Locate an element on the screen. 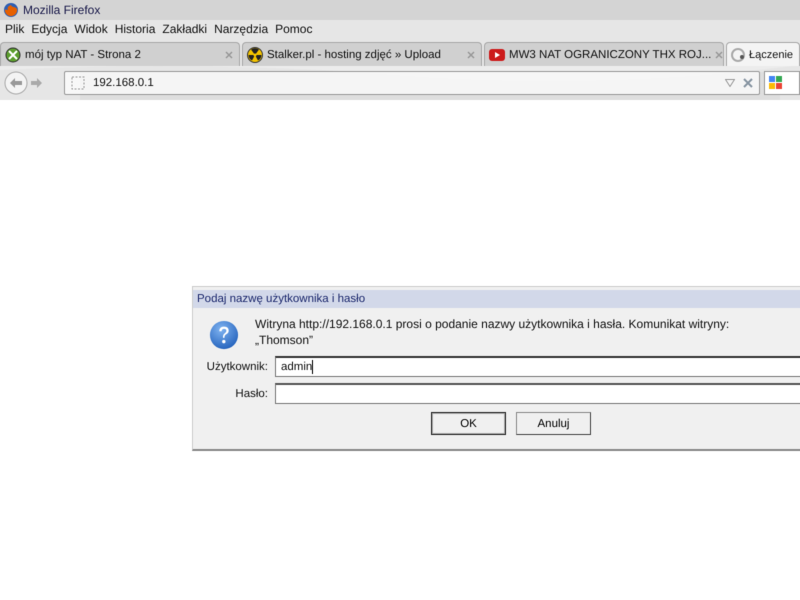 This screenshot has height=600, width=800. google-logo-icon is located at coordinates (776, 83).